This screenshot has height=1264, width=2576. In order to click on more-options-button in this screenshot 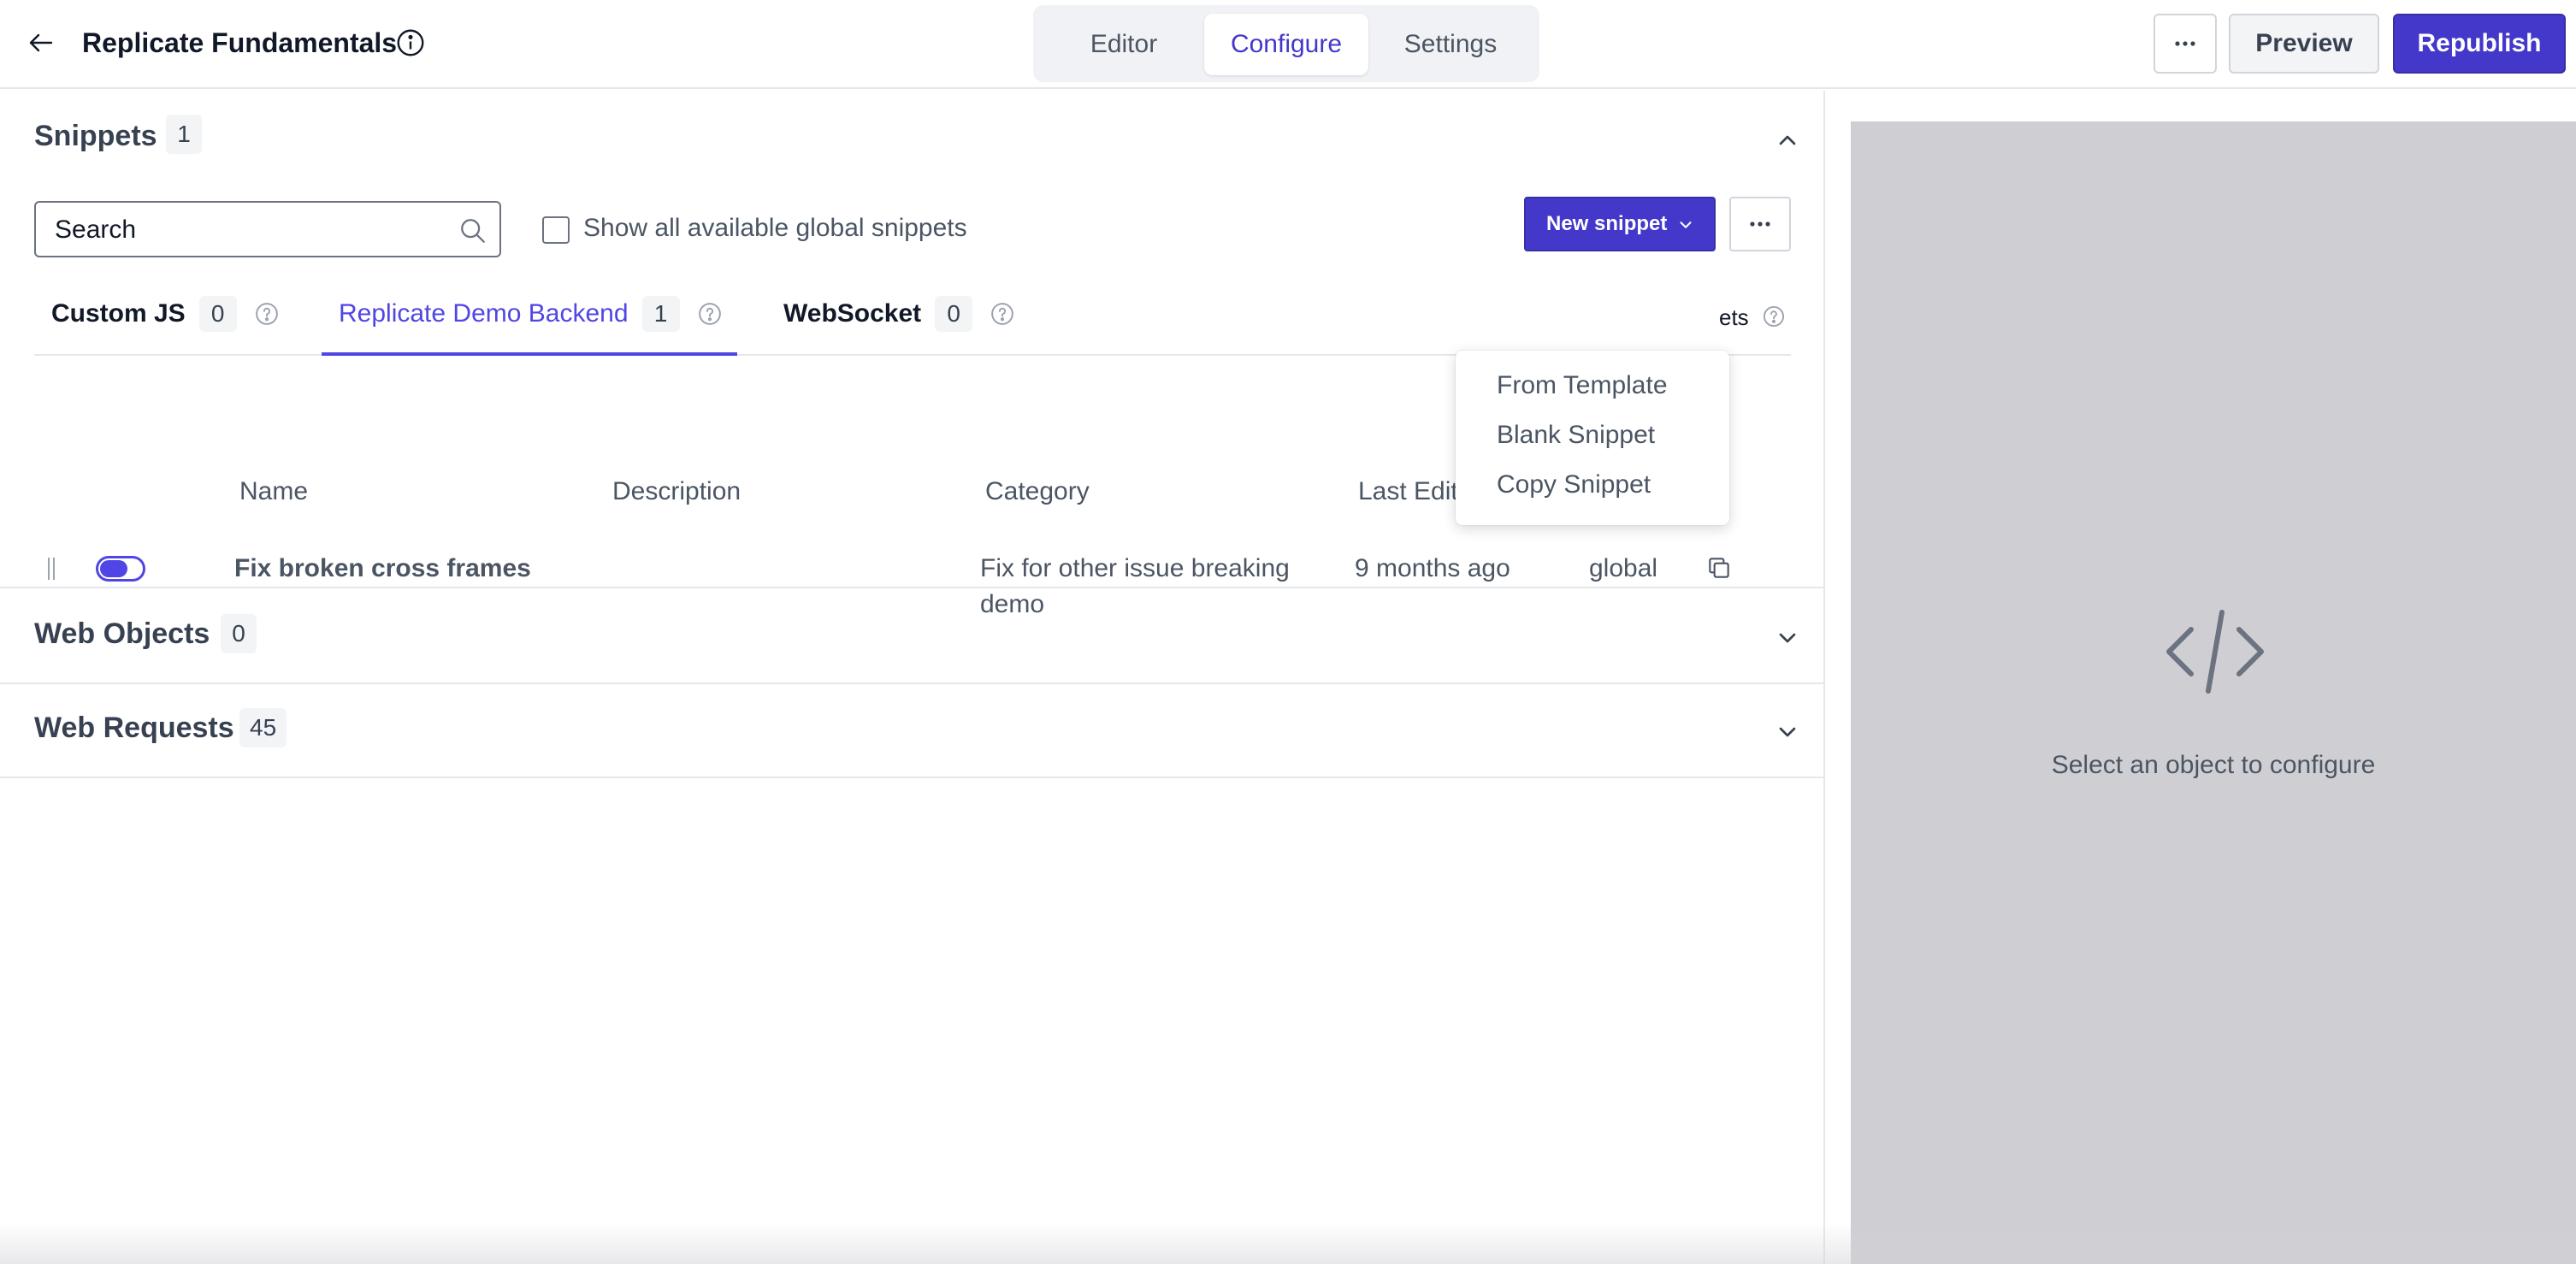, I will do `click(2185, 44)`.